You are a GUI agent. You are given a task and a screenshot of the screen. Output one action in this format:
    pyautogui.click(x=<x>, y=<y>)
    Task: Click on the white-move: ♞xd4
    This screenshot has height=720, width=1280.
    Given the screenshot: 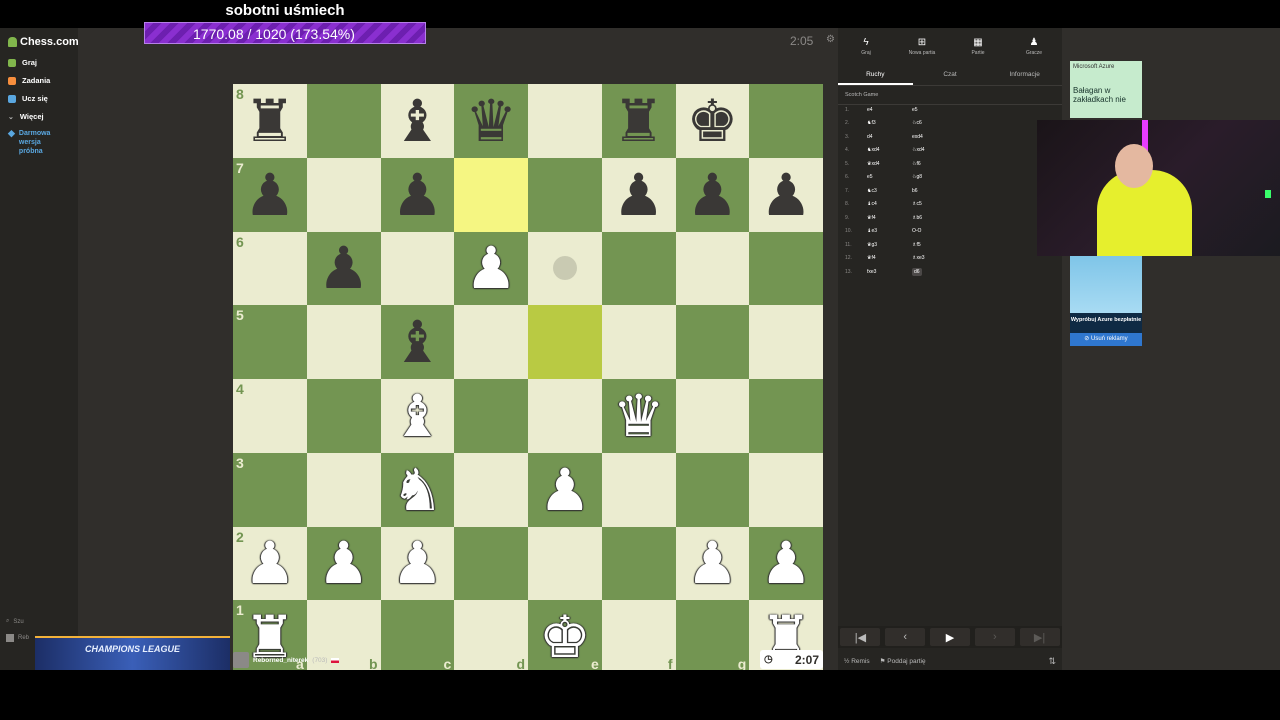 What is the action you would take?
    pyautogui.click(x=889, y=150)
    